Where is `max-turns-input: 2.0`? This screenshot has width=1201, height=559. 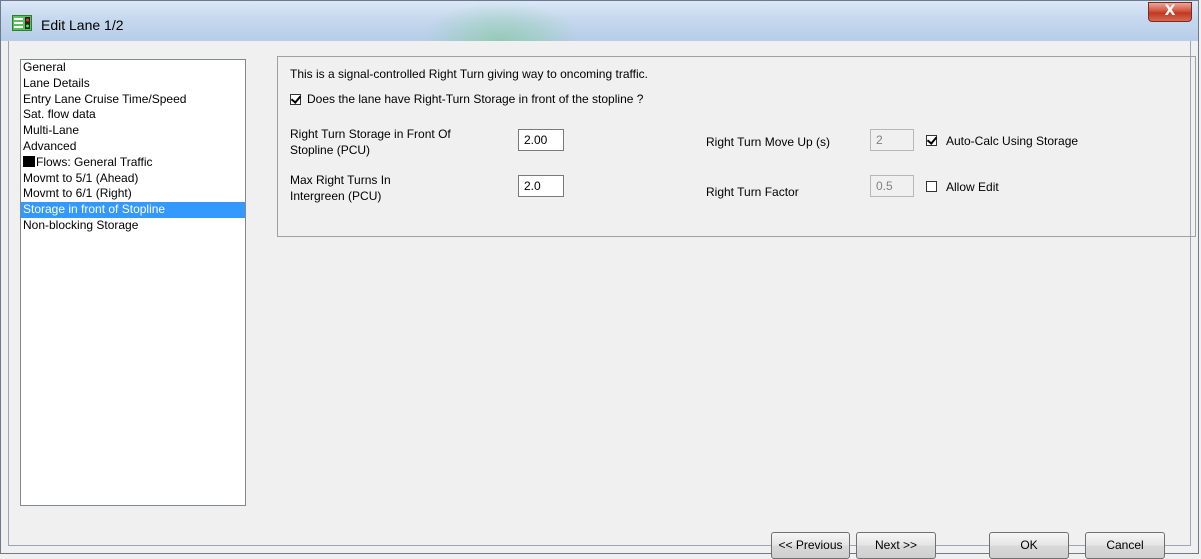
max-turns-input: 2.0 is located at coordinates (541, 186).